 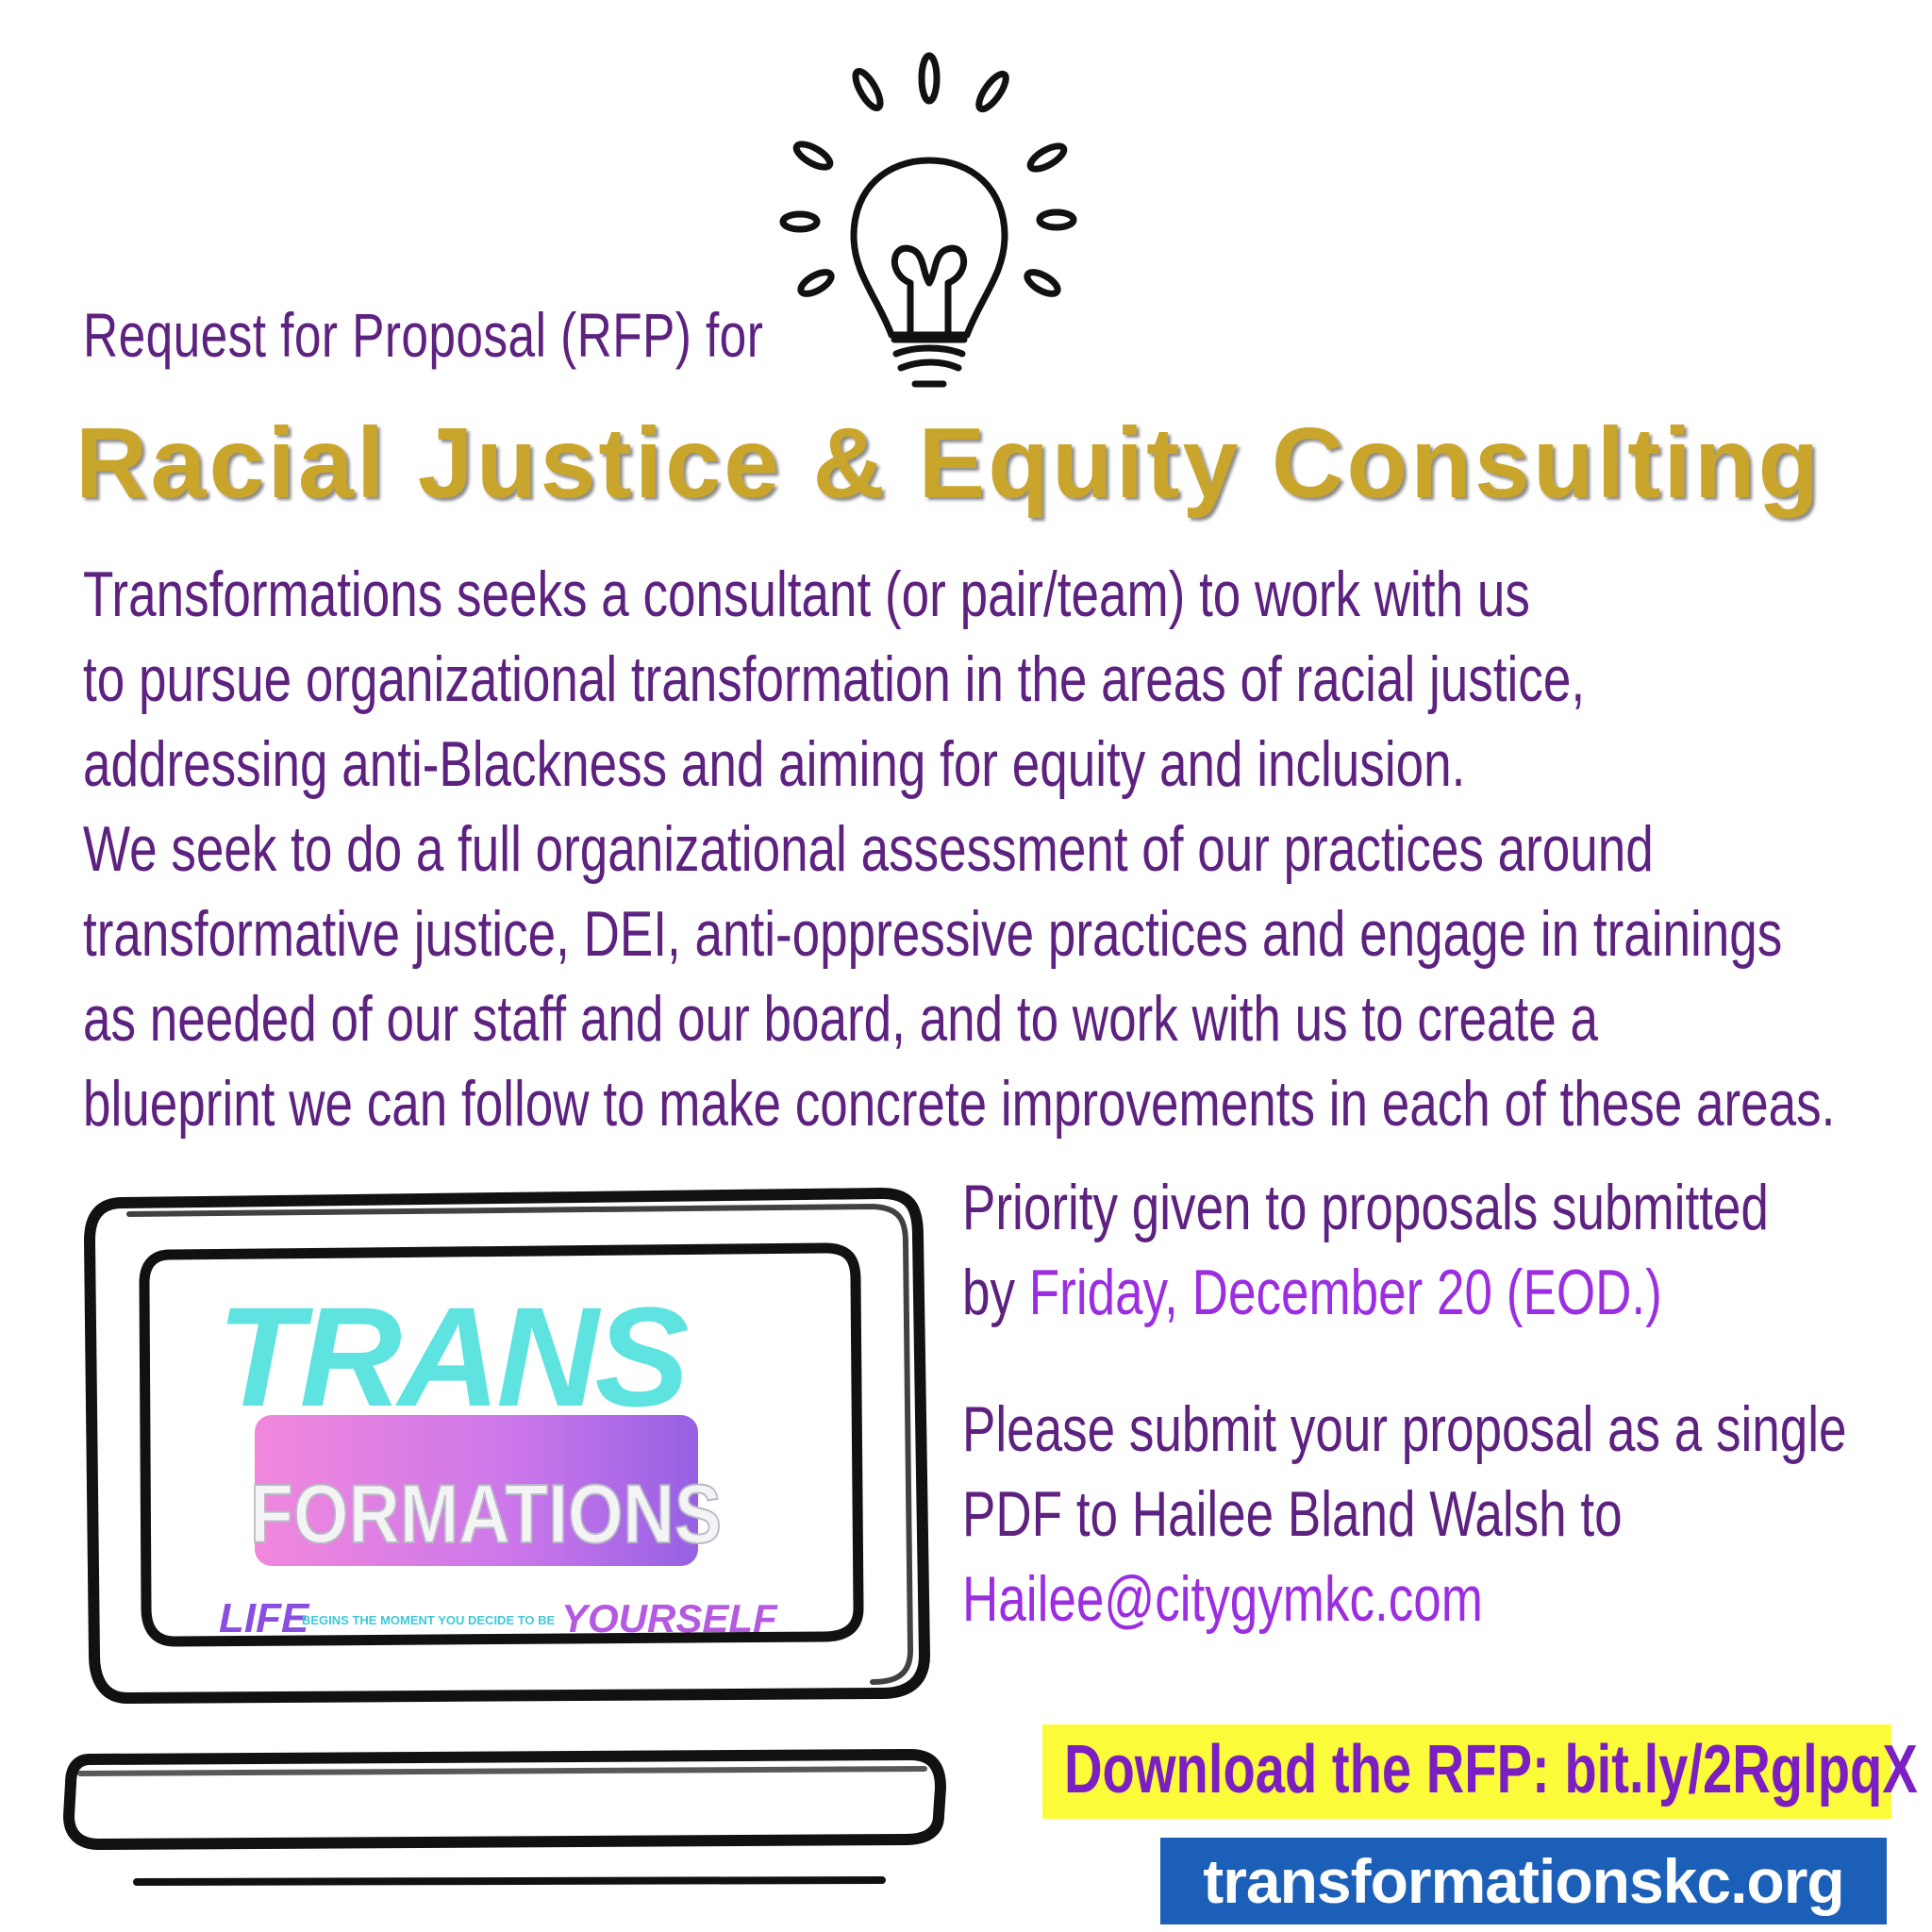 I want to click on priority-deadline-line: by Friday, December 20 (EOD.), so click(x=1366, y=1292).